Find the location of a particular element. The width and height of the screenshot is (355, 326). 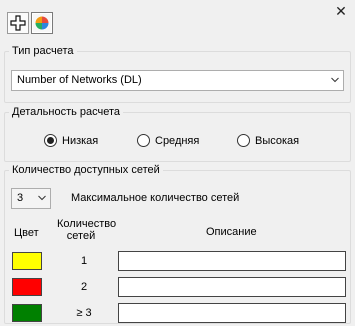

color-wheel-icon is located at coordinates (42, 23).